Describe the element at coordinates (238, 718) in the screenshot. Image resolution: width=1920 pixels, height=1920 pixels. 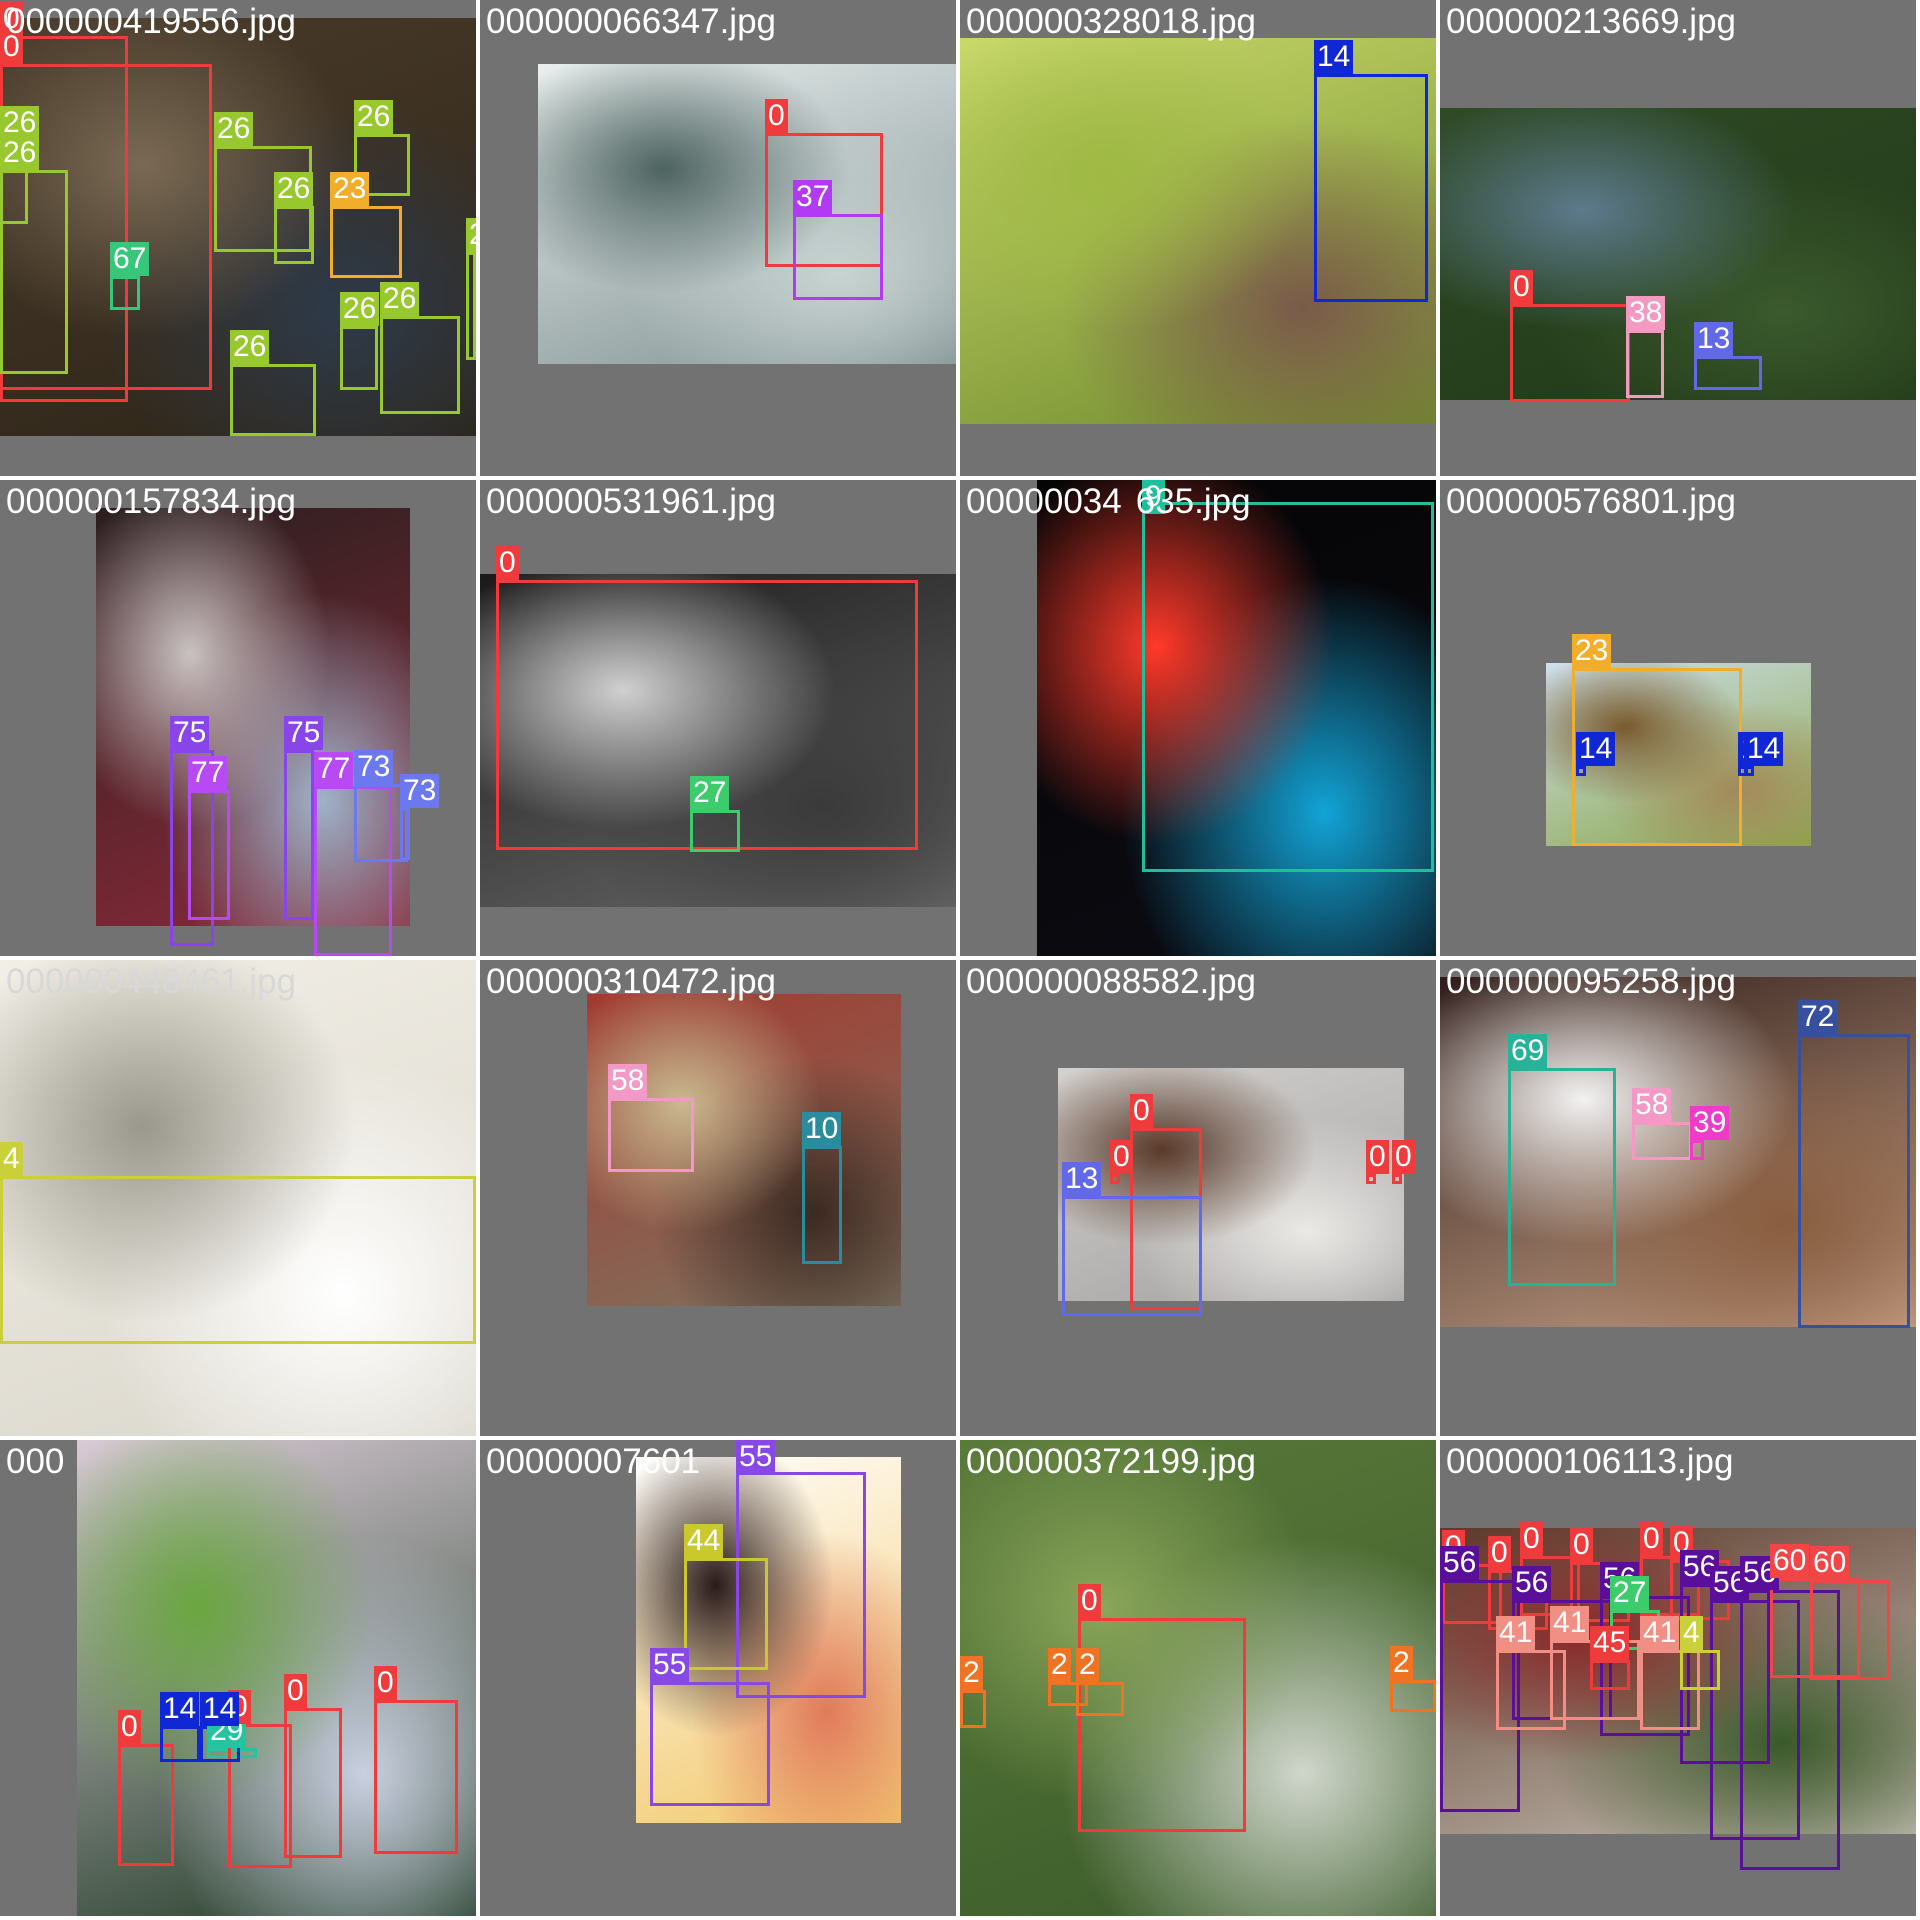
I see `image-tile: 000000157834.jpg 75 75 77 77 73 73` at that location.